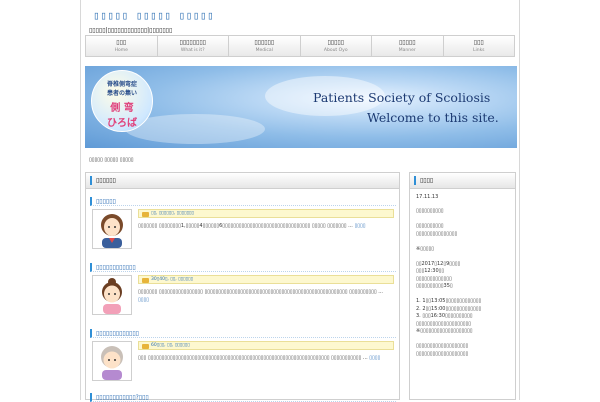 This screenshot has height=402, width=600. What do you see at coordinates (402, 97) in the screenshot?
I see `banner-title: Patients Society of Scoliosis` at bounding box center [402, 97].